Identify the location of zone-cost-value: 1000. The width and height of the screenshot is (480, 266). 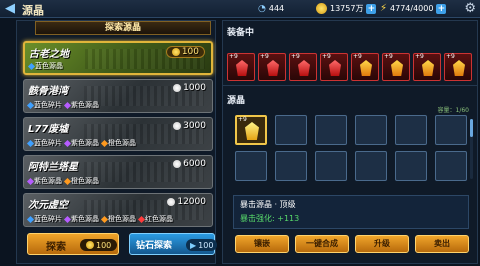
(194, 88).